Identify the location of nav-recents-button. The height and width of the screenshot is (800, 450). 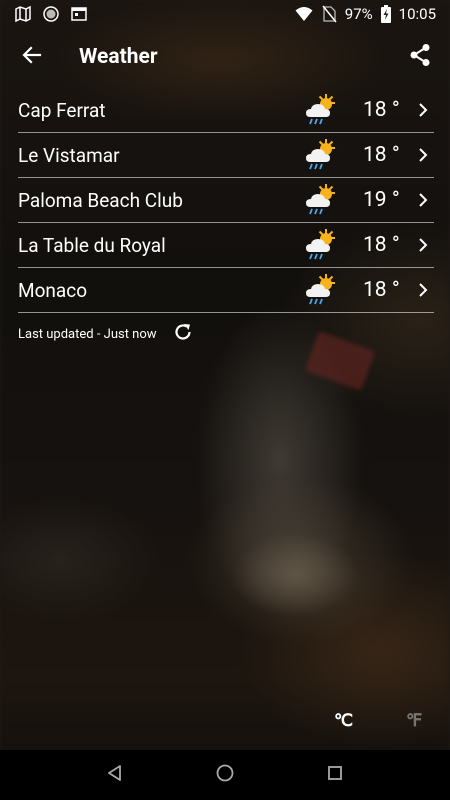
(335, 775).